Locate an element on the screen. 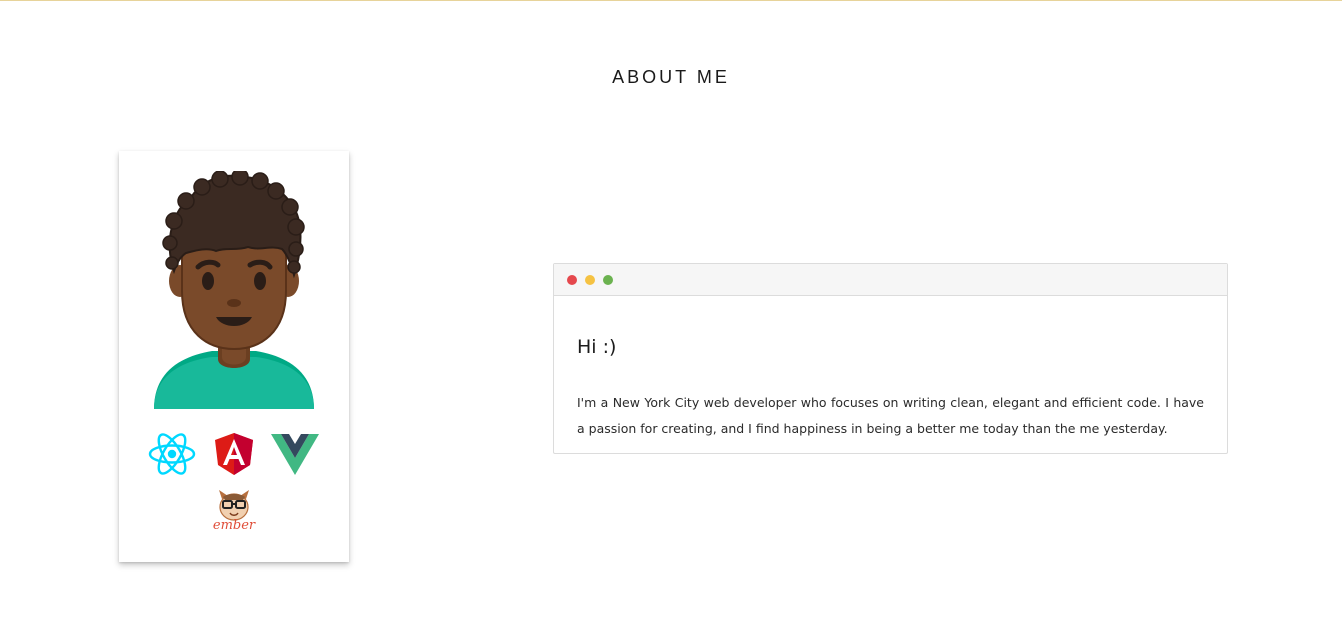 The height and width of the screenshot is (618, 1342). tech-stack-row is located at coordinates (234, 455).